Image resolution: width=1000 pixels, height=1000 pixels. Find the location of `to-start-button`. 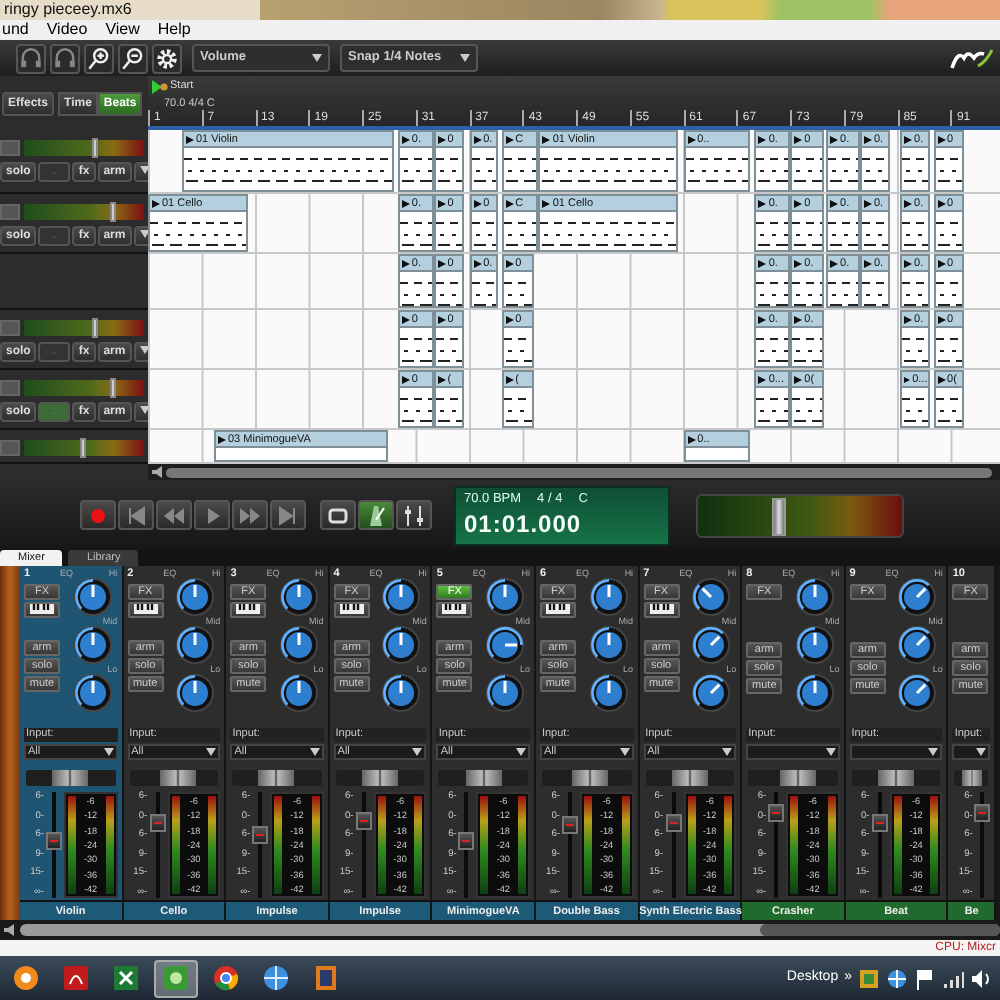

to-start-button is located at coordinates (136, 515).